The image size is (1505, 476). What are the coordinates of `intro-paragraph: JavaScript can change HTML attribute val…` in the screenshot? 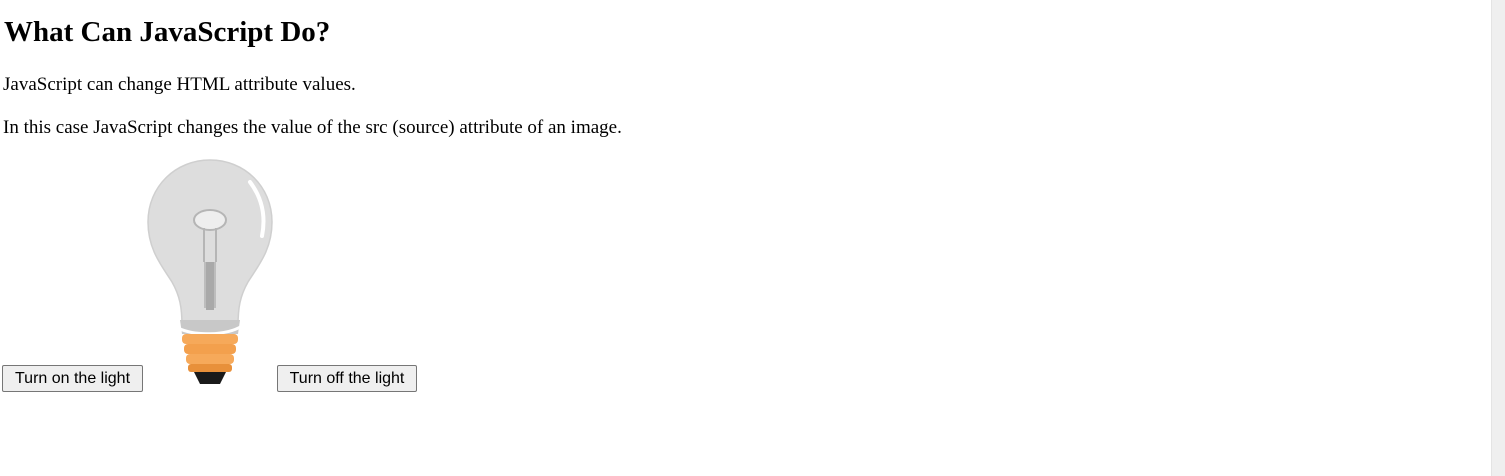 It's located at (179, 84).